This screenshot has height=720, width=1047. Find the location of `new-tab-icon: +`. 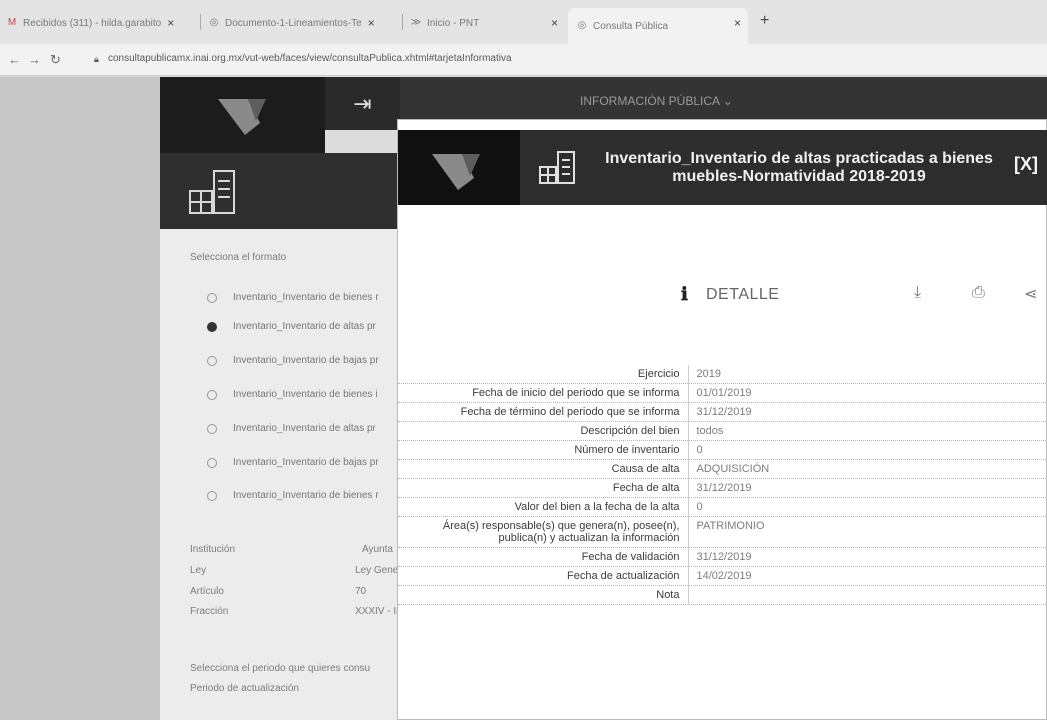

new-tab-icon: + is located at coordinates (764, 21).